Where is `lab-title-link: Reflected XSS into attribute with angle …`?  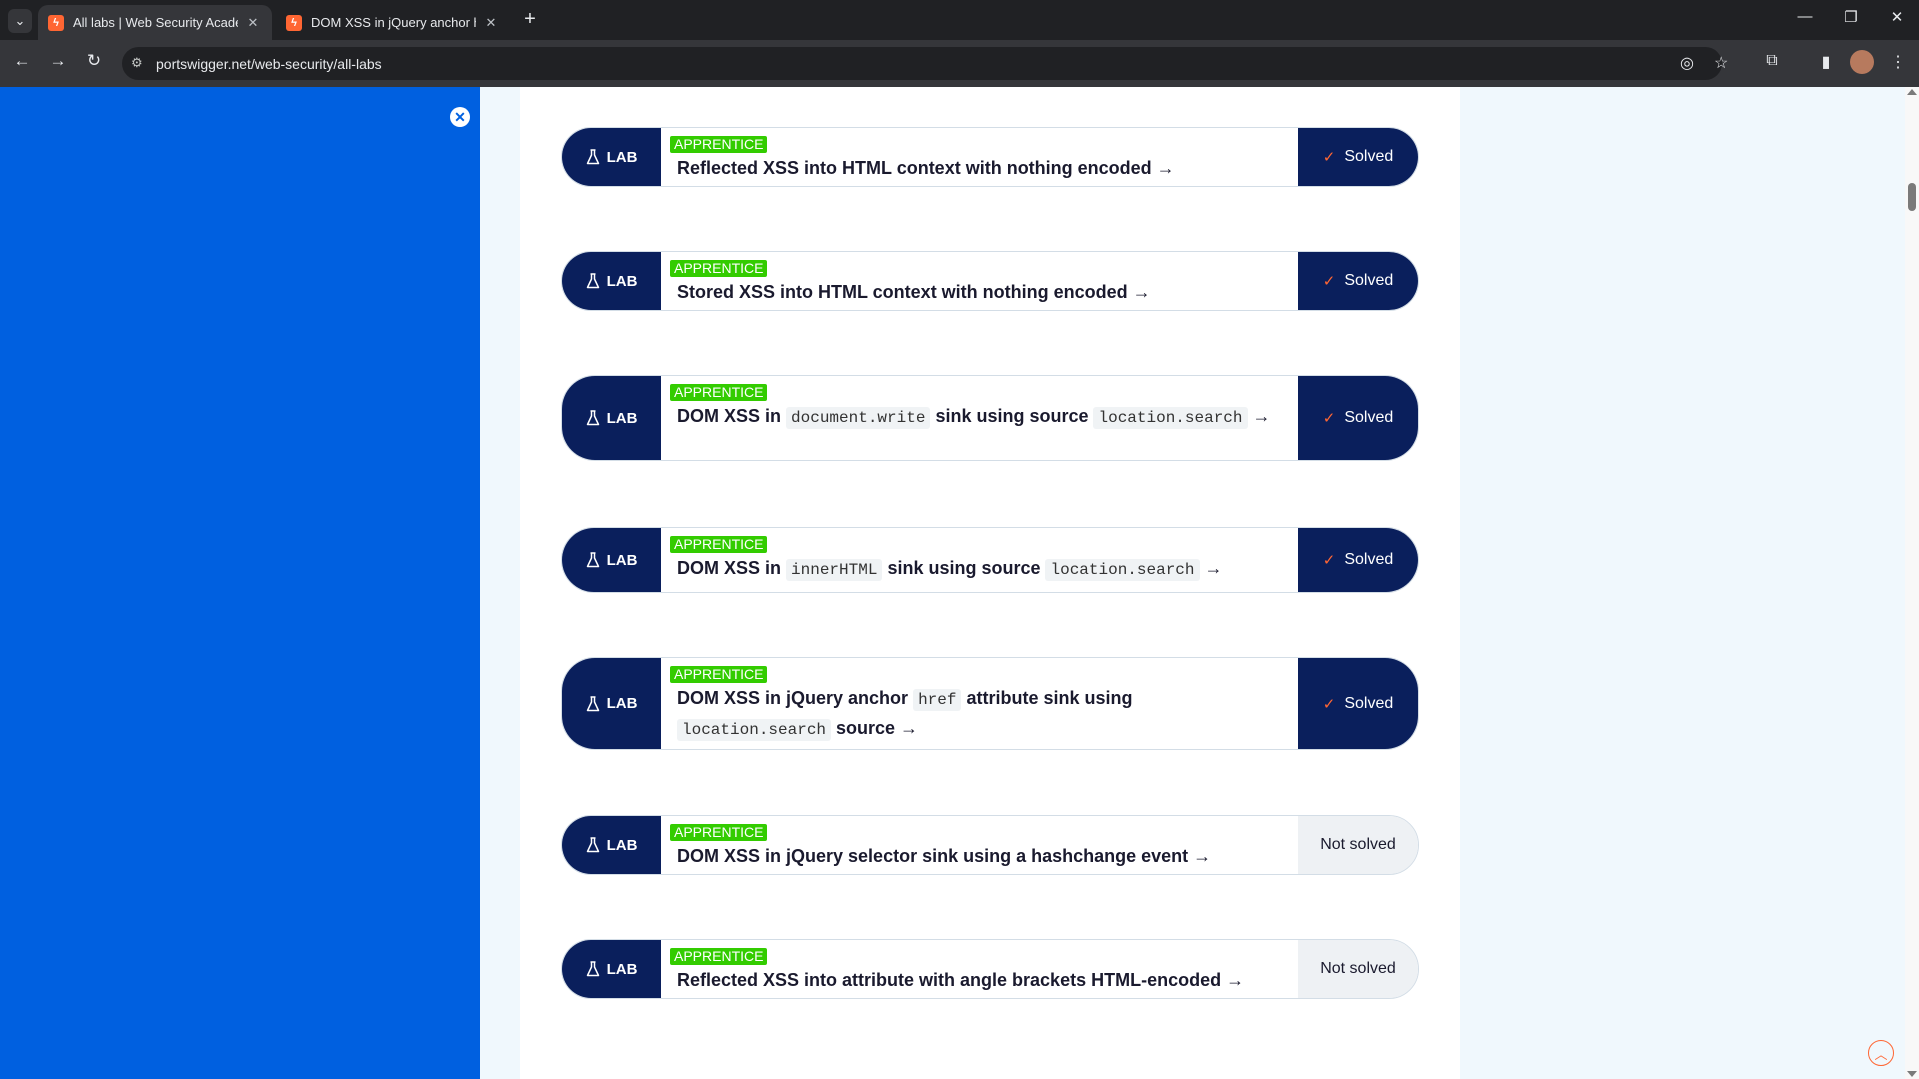 lab-title-link: Reflected XSS into attribute with angle … is located at coordinates (979, 980).